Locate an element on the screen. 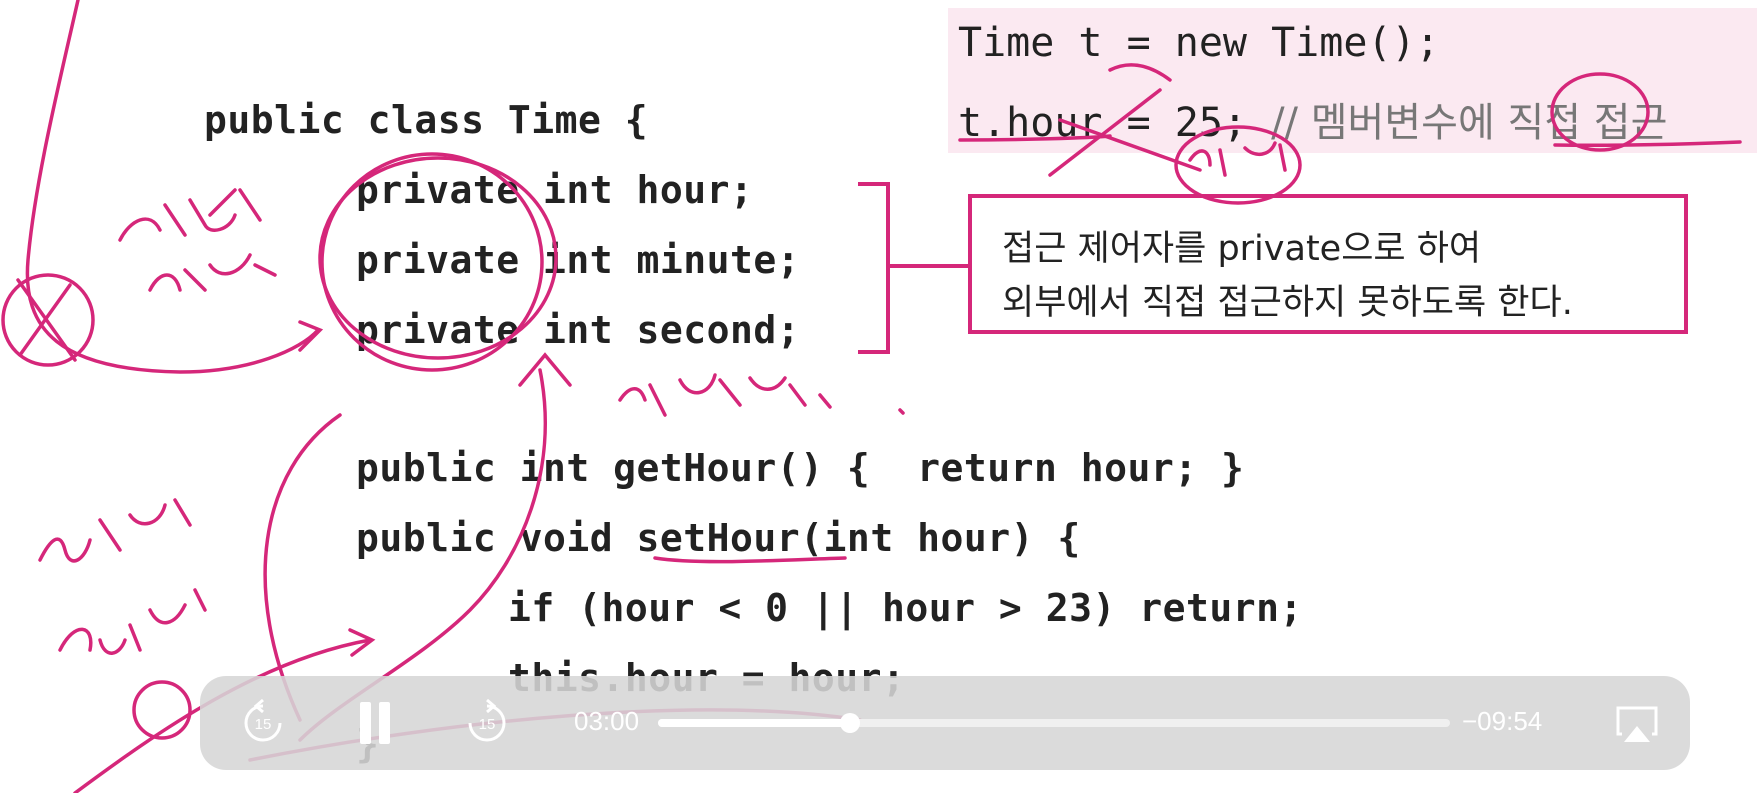 Image resolution: width=1757 pixels, height=793 pixels. sethour-underline is located at coordinates (750, 560).